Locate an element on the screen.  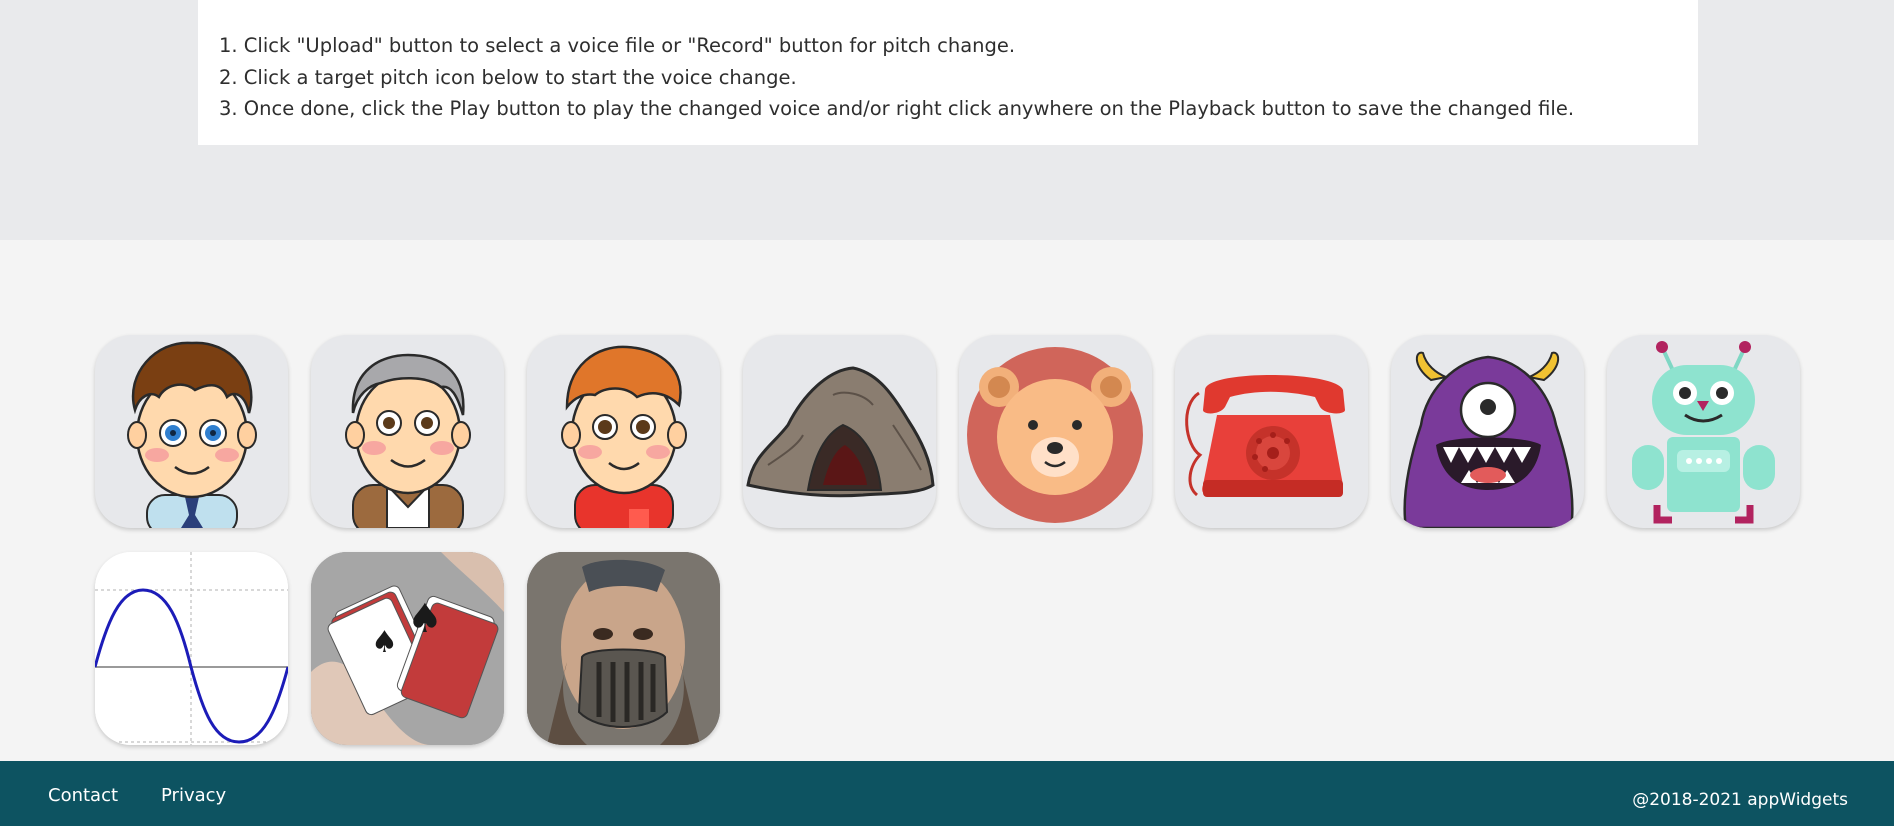
curly-hair-man-icon is located at coordinates (192, 434).